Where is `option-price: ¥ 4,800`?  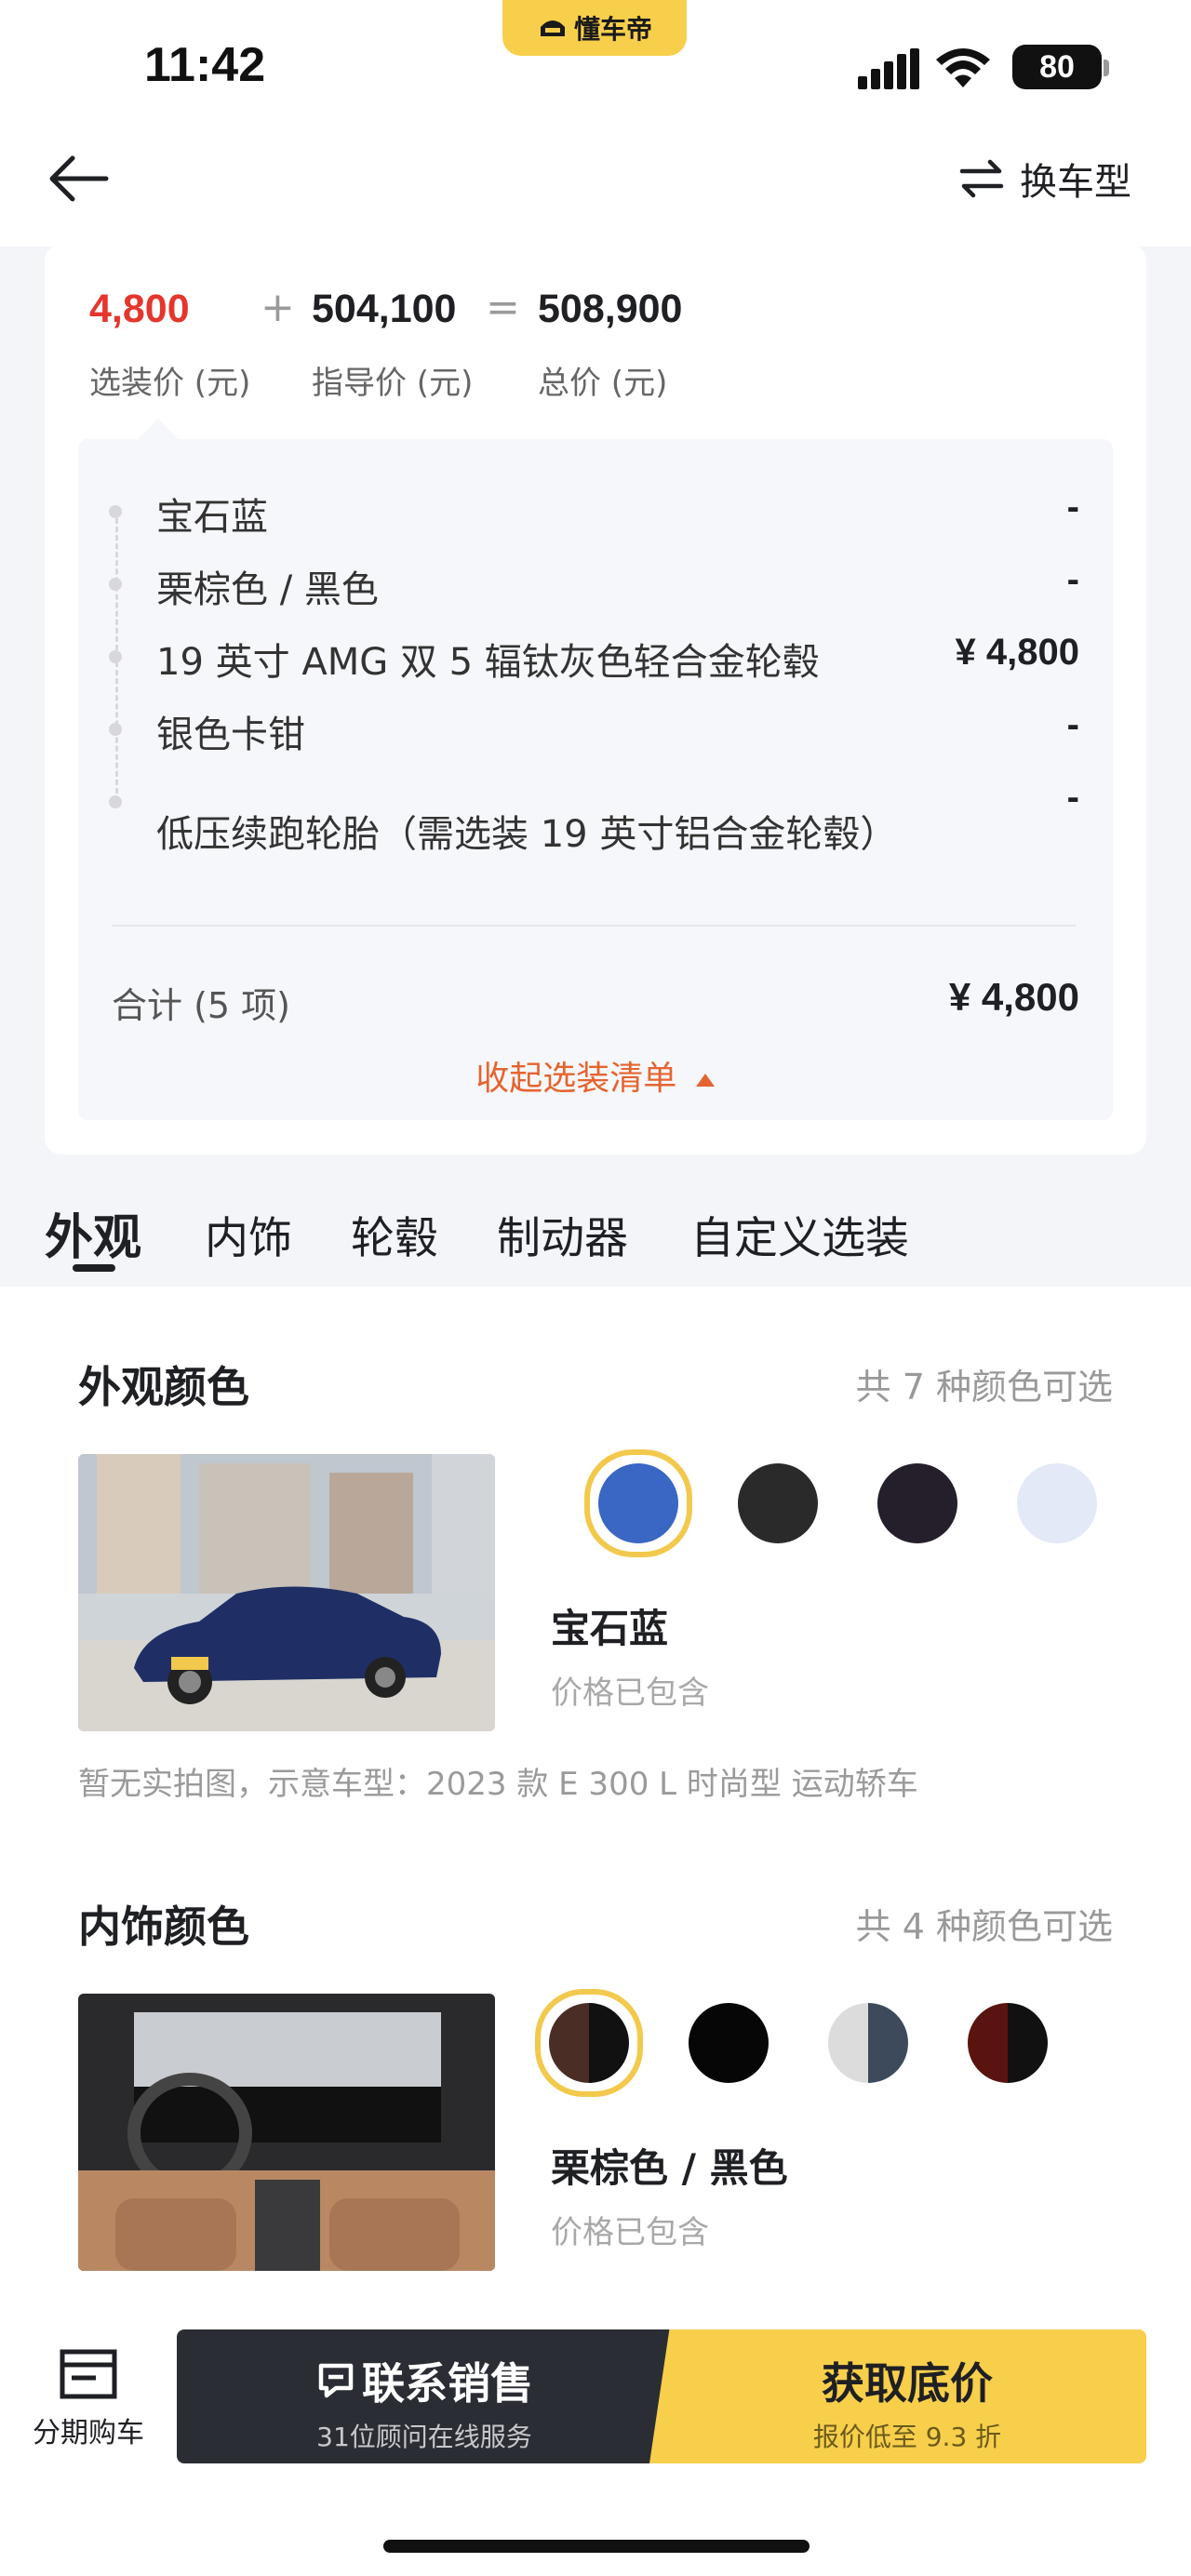
option-price: ¥ 4,800 is located at coordinates (1017, 652).